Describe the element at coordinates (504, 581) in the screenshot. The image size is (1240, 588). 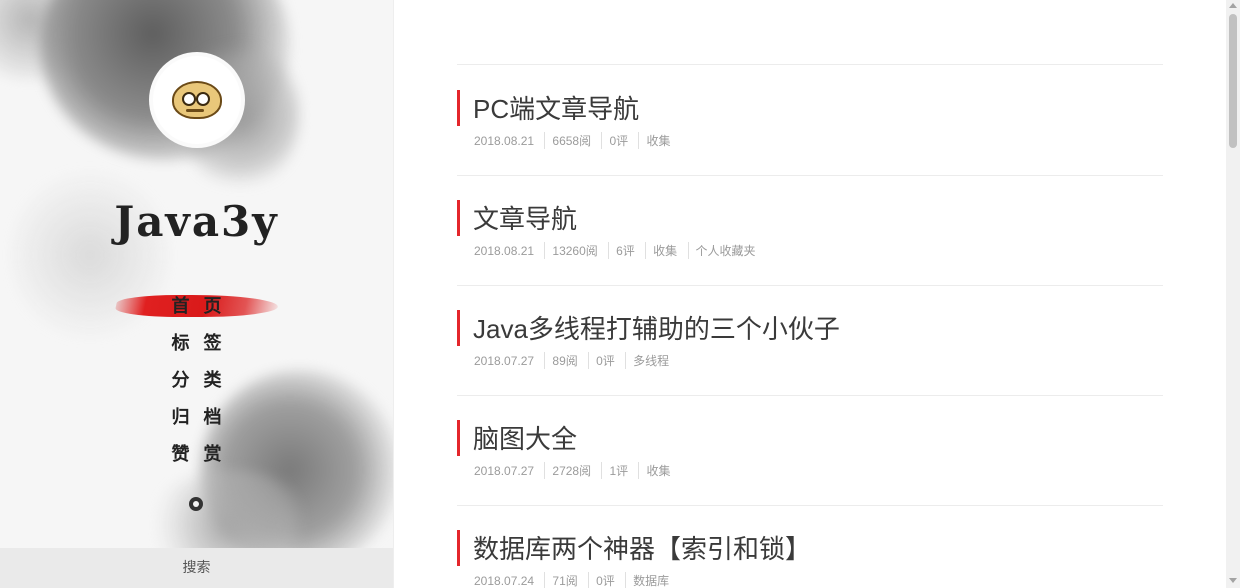
I see `post-date: 2018.07.24` at that location.